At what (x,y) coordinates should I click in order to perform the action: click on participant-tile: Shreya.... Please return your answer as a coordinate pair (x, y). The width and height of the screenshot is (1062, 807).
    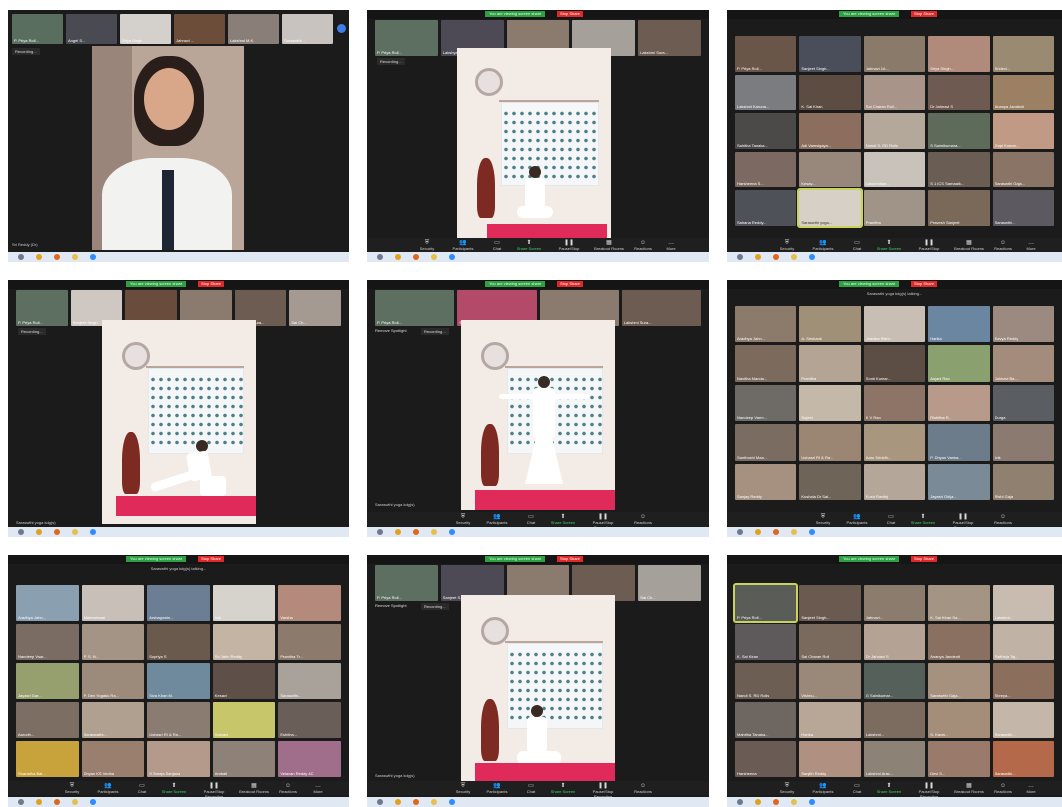
    Looking at the image, I should click on (1023, 681).